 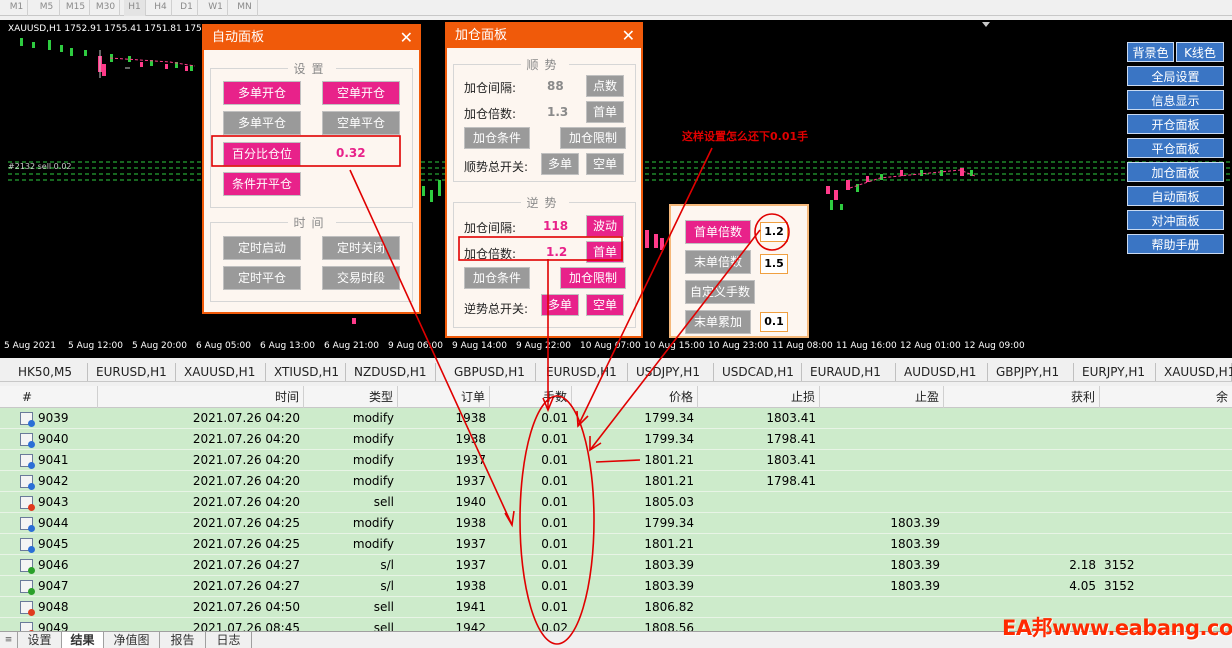 What do you see at coordinates (1194, 372) in the screenshot?
I see `tab-xauusd-h1-2: XAUUSD,H1` at bounding box center [1194, 372].